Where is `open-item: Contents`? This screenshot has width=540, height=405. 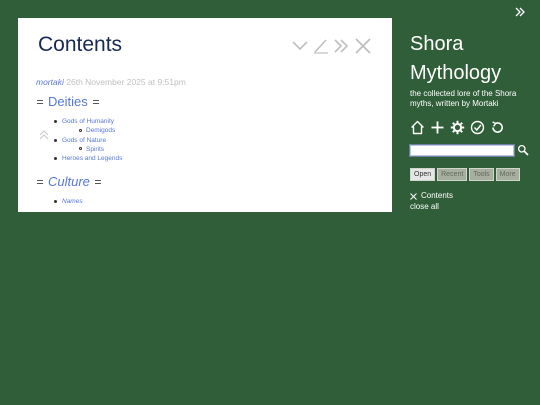
open-item: Contents is located at coordinates (471, 196).